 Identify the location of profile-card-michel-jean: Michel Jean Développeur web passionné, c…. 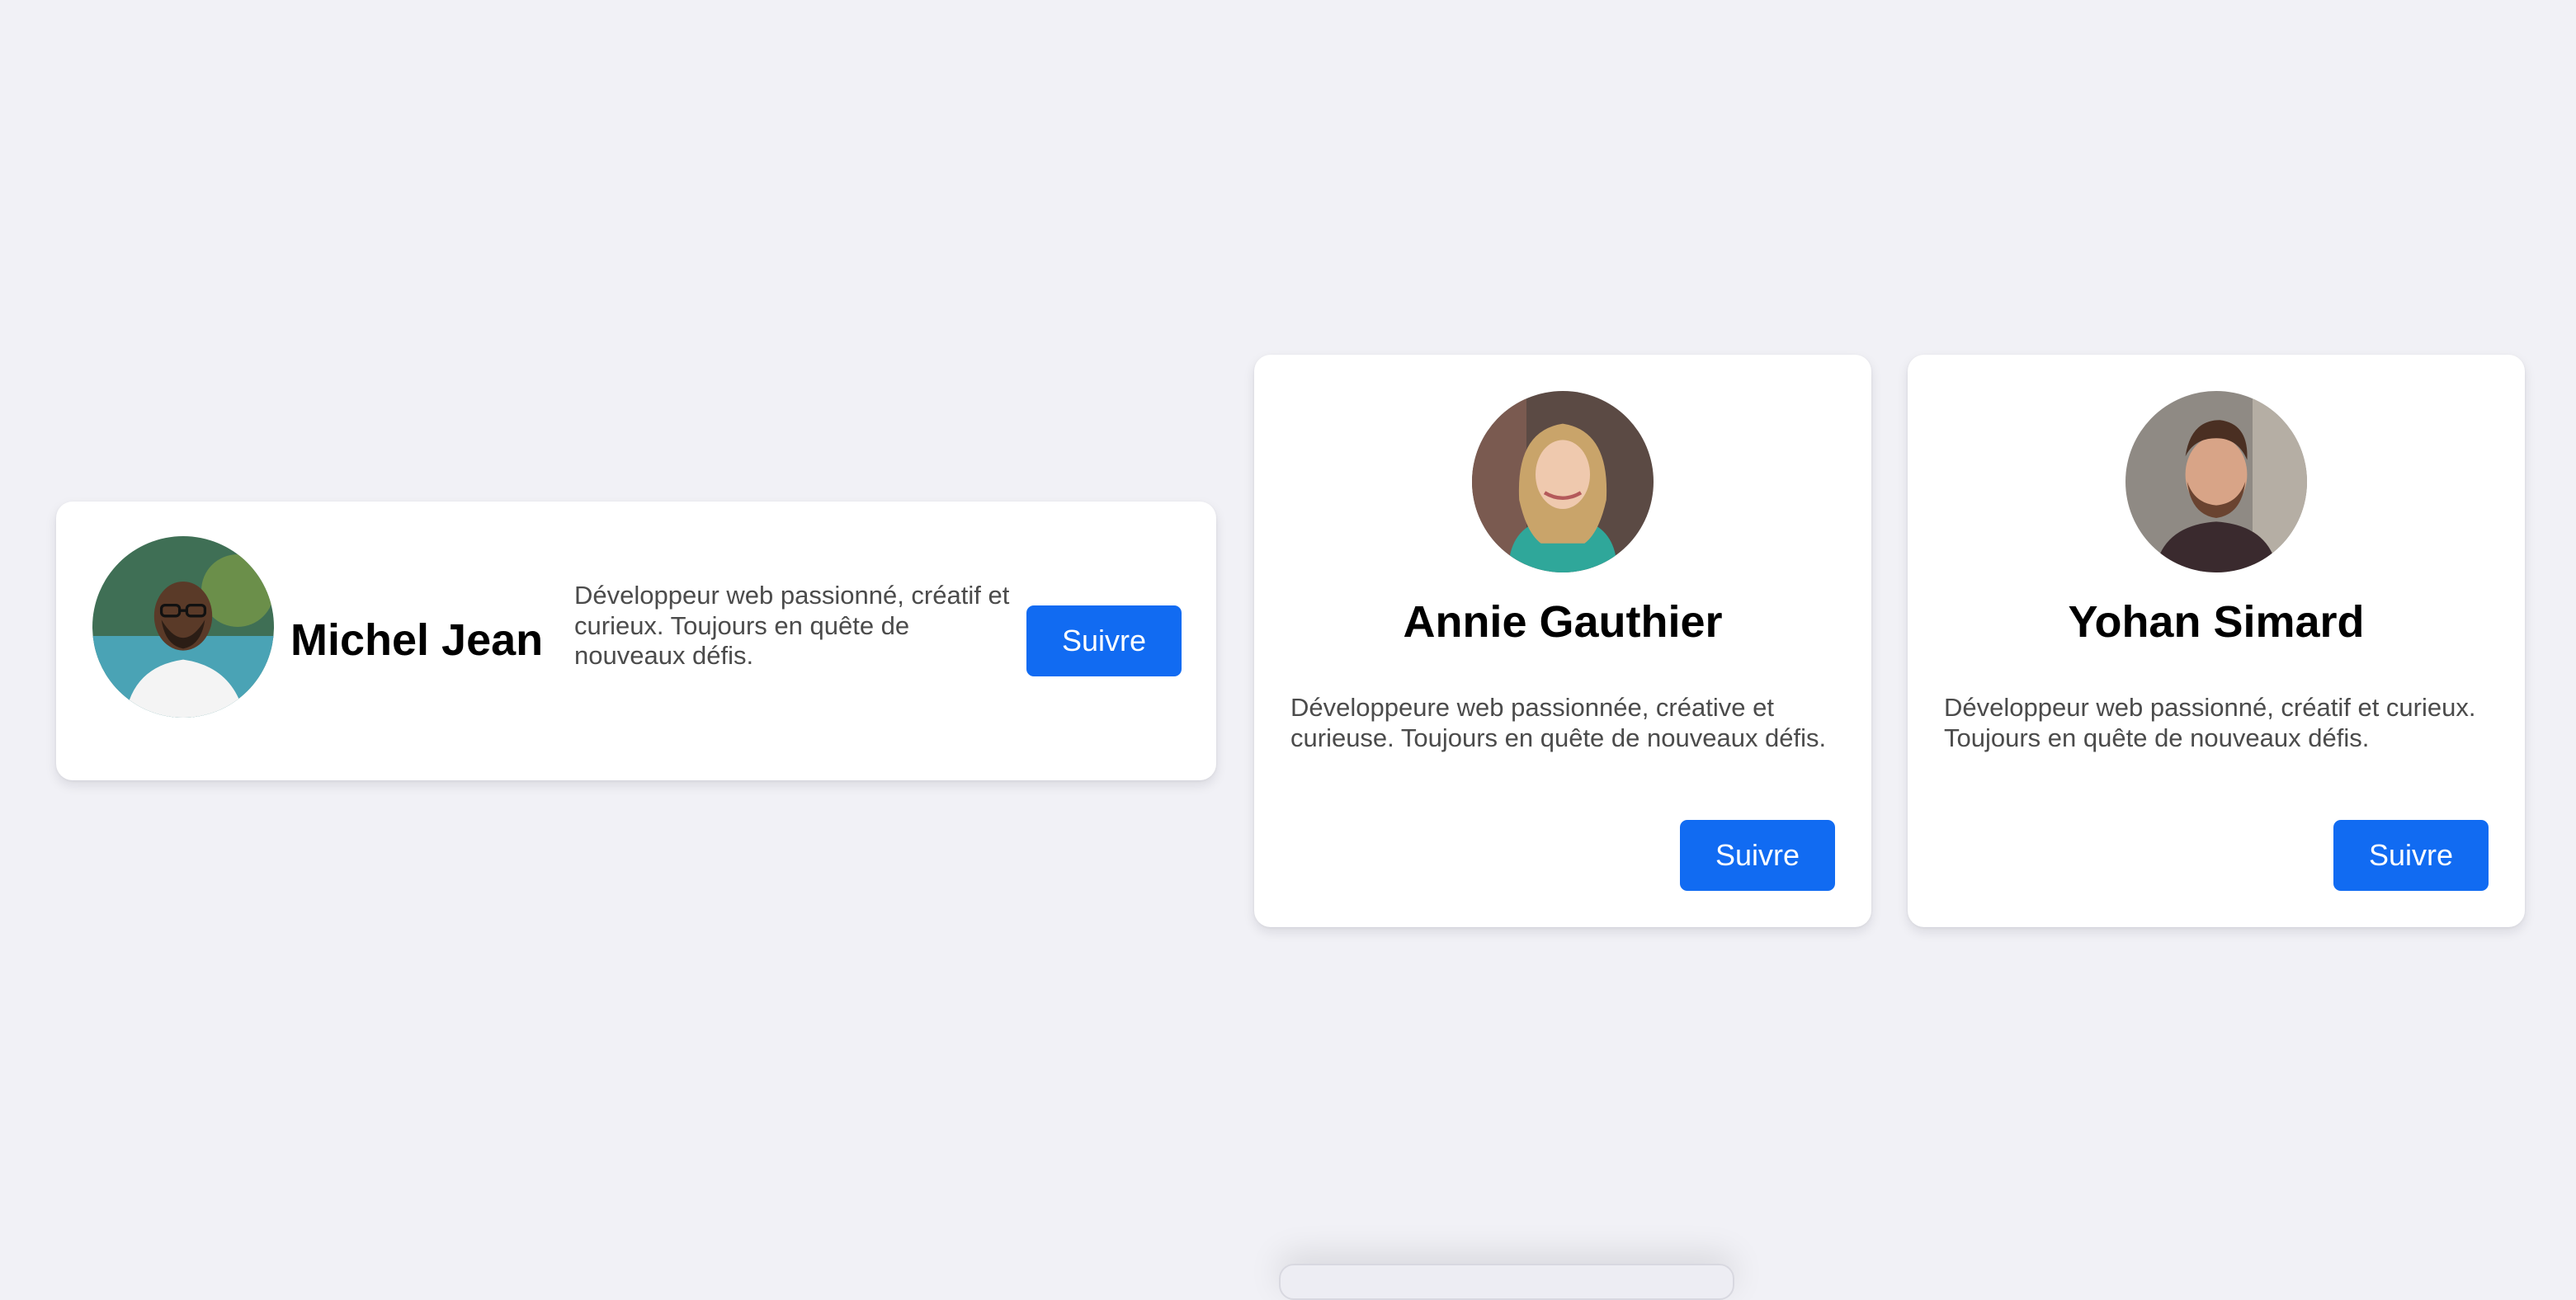
(636, 641).